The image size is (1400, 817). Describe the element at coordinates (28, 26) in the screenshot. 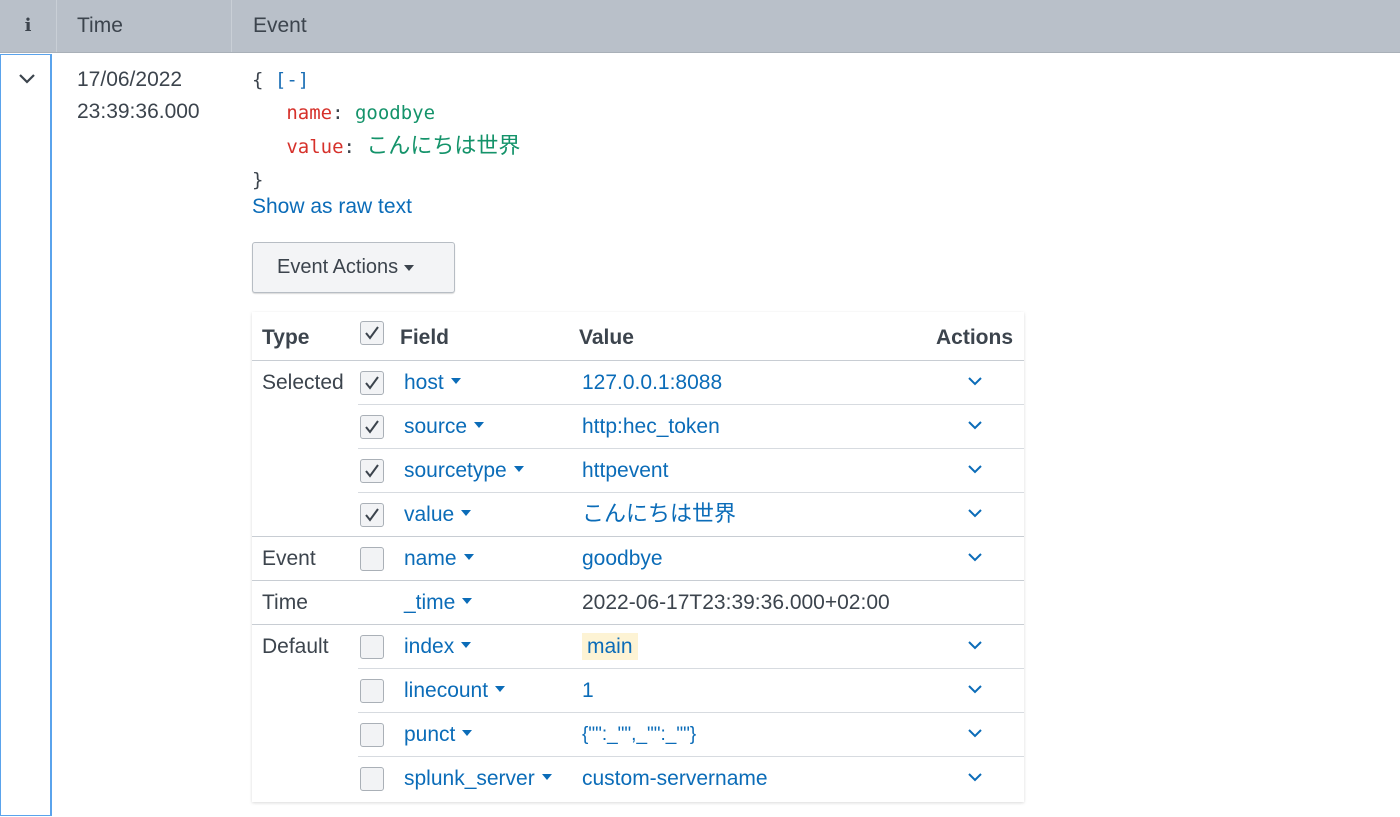

I see `info-column-header: i` at that location.